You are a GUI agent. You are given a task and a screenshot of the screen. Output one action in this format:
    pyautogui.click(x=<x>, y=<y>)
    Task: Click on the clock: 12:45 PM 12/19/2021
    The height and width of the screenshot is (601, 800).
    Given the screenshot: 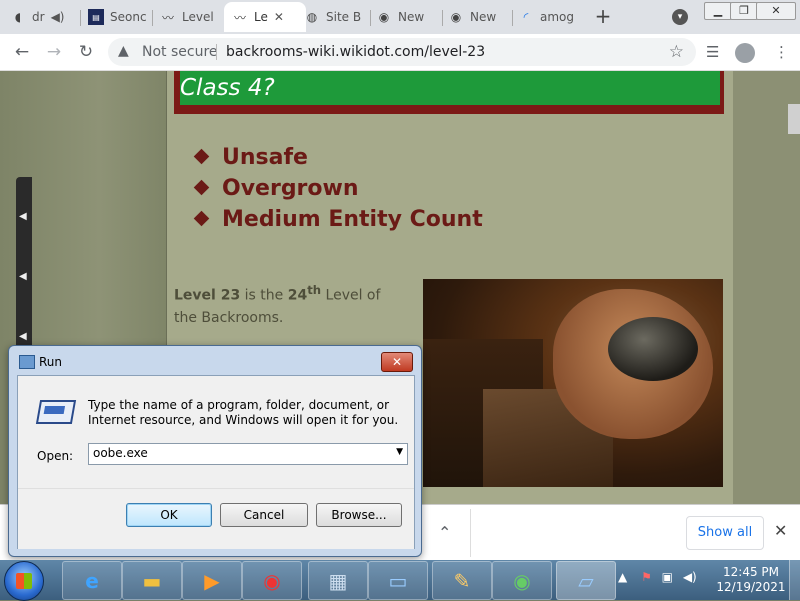 What is the action you would take?
    pyautogui.click(x=751, y=580)
    